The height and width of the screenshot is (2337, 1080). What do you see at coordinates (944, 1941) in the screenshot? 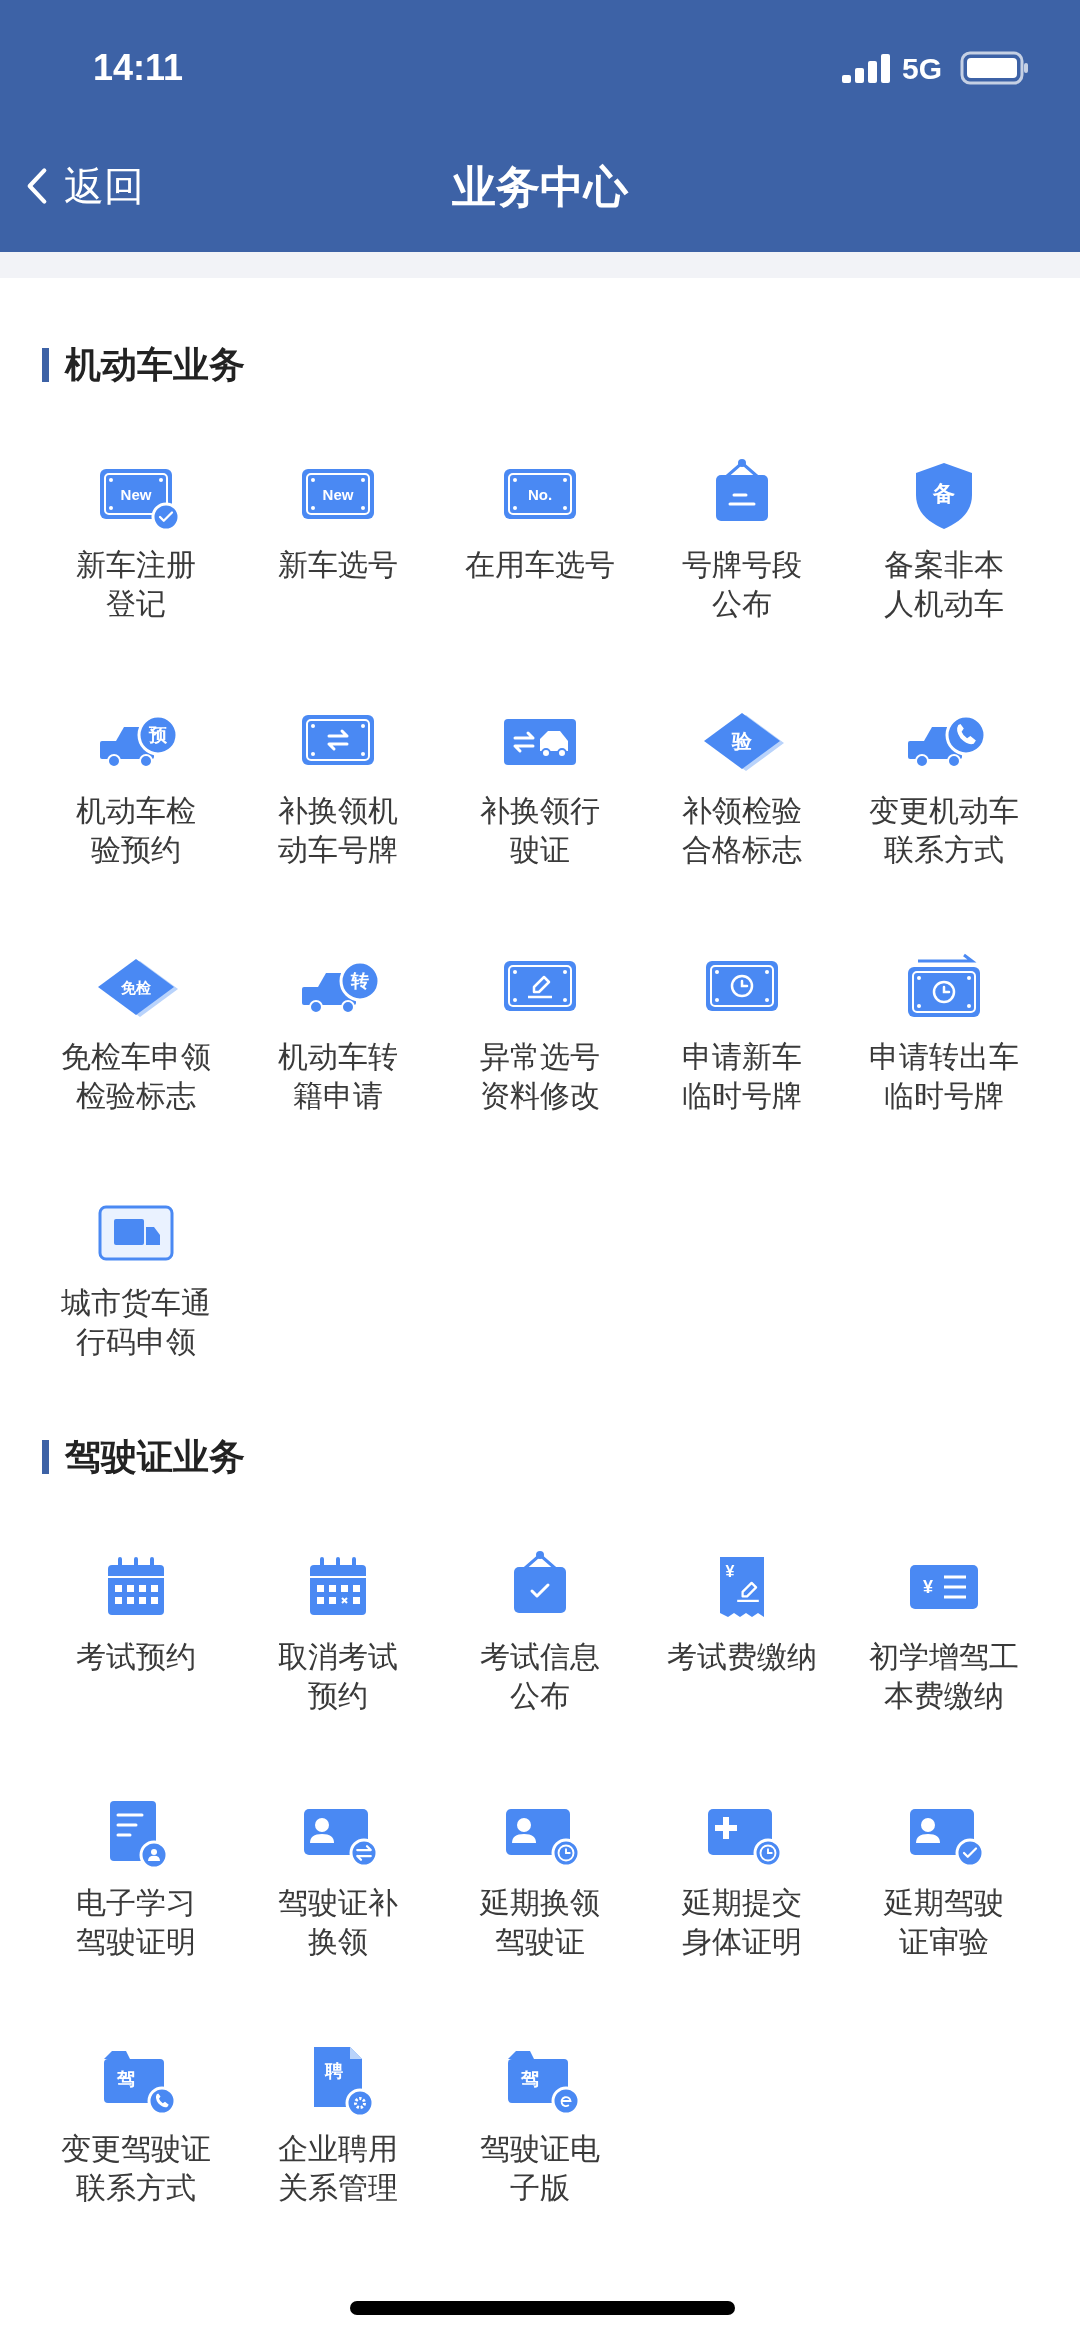
I see `service-label: 证审验` at bounding box center [944, 1941].